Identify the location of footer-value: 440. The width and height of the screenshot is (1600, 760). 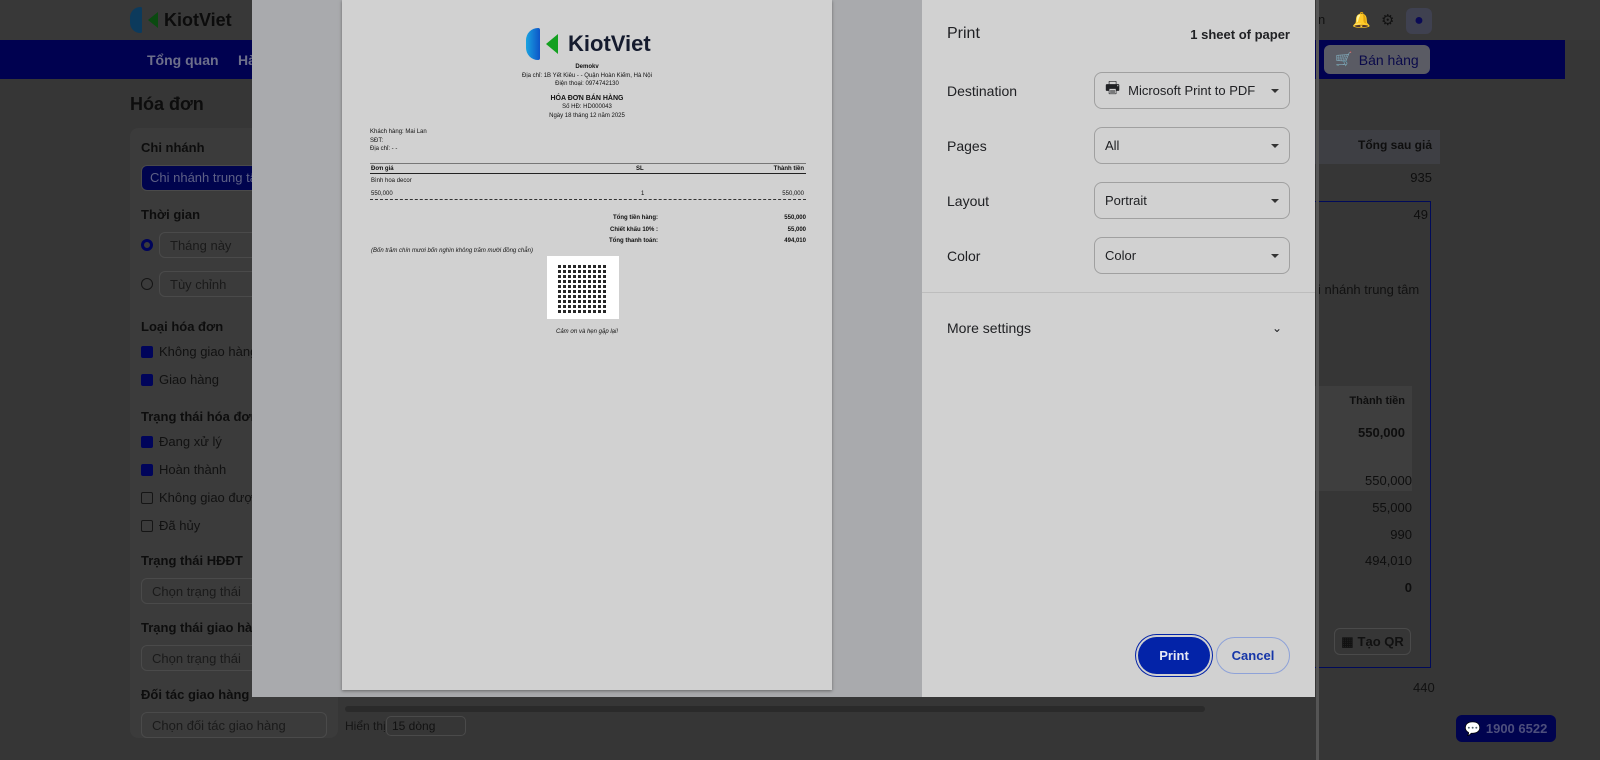
(1424, 687).